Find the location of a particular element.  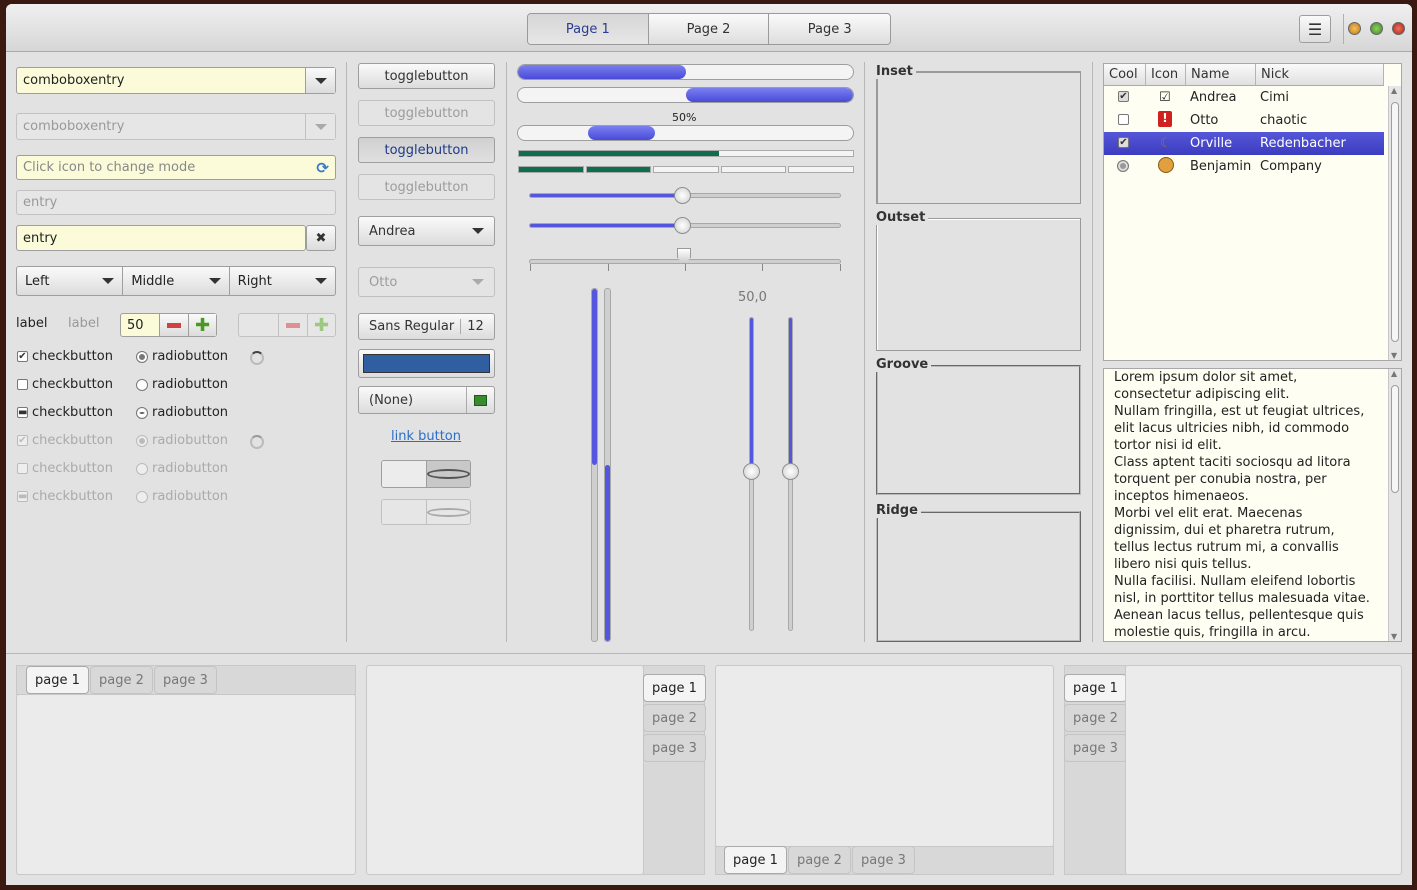

clear-icon: ✖ is located at coordinates (321, 238).